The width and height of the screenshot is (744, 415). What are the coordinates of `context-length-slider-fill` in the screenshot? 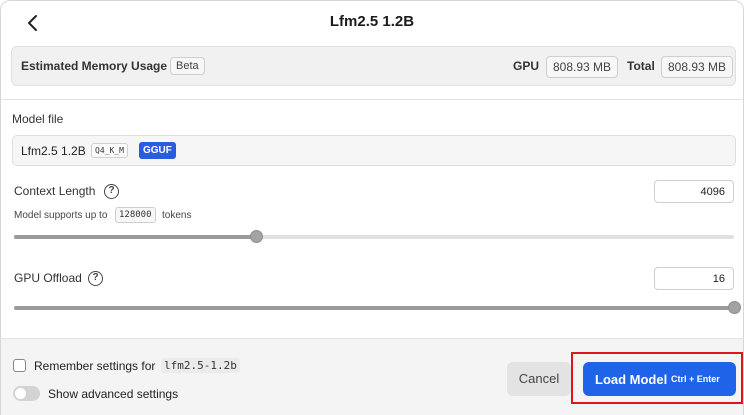 It's located at (135, 237).